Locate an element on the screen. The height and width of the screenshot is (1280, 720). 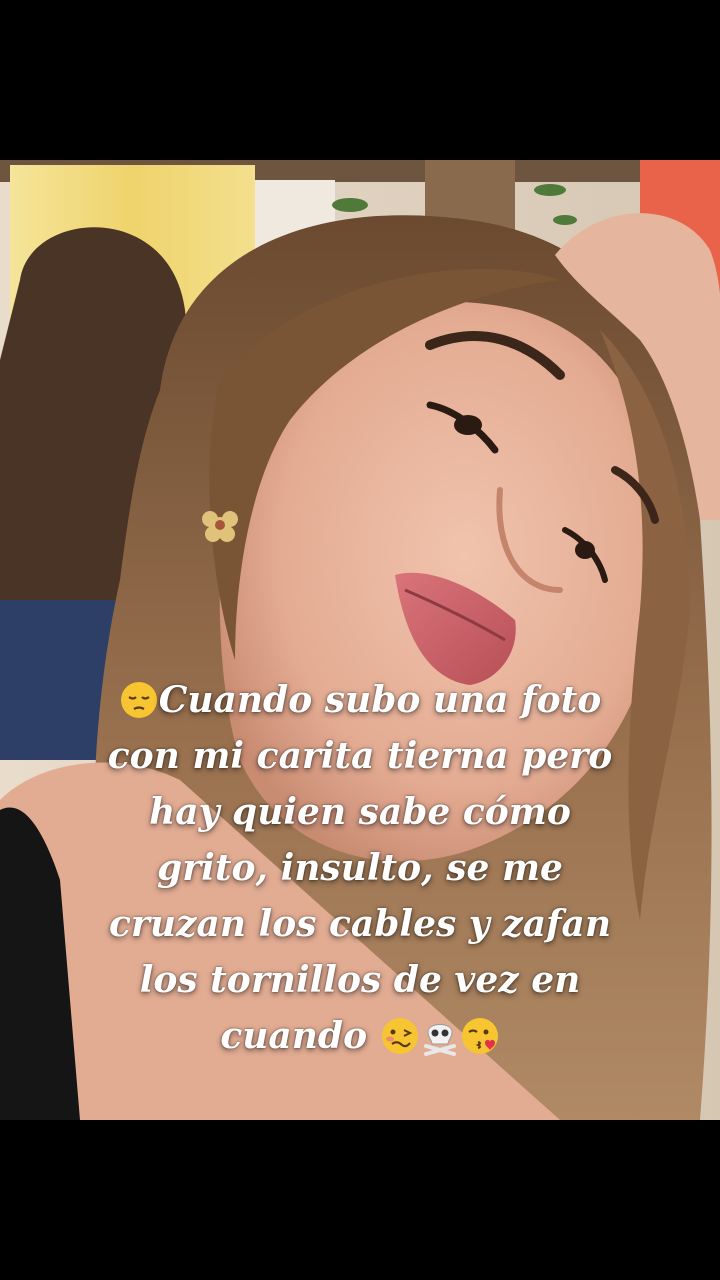
caption-line-3: hay quien sabe cómo is located at coordinates (360, 812).